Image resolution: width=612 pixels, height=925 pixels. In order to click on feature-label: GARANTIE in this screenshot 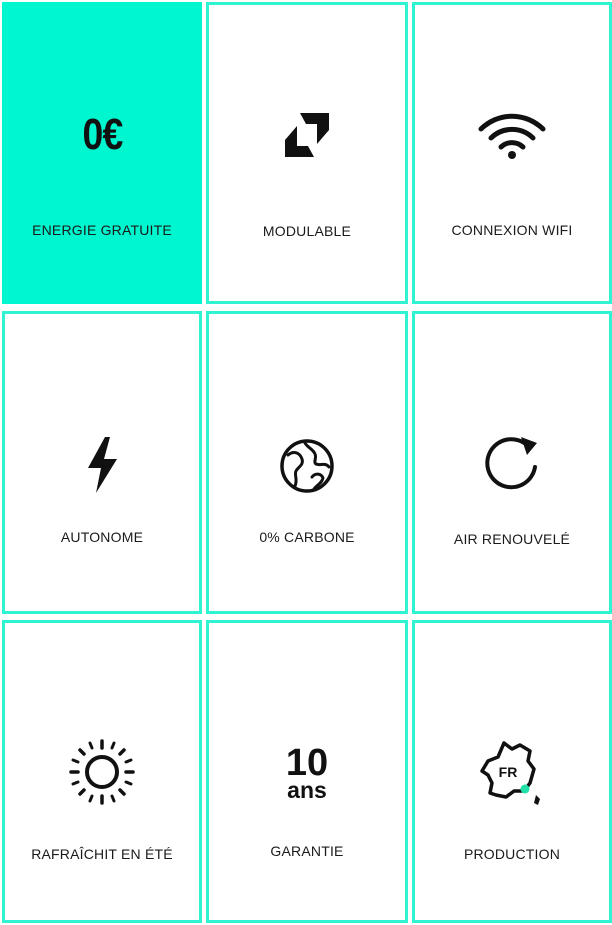, I will do `click(307, 851)`.